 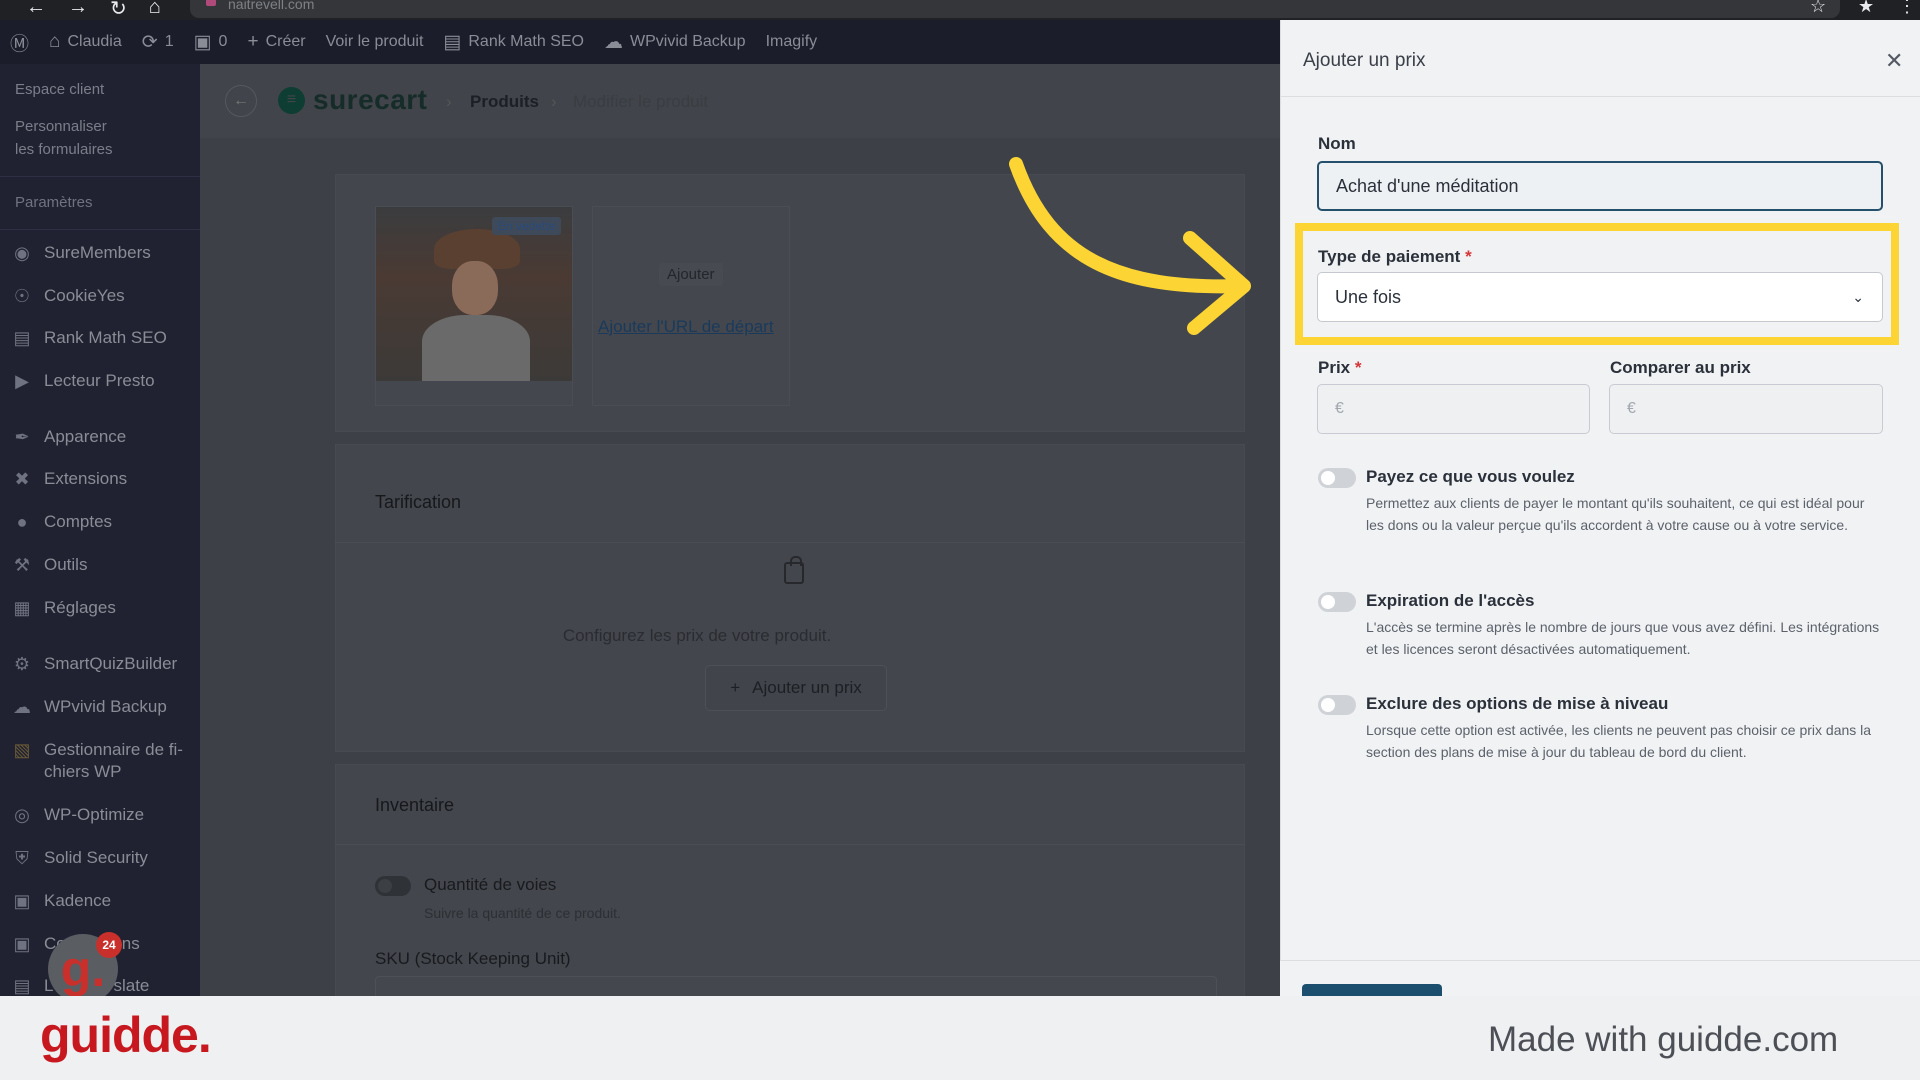 What do you see at coordinates (103, 338) in the screenshot?
I see `sidebar-item-rank-math: ▤ Rank Math SEO` at bounding box center [103, 338].